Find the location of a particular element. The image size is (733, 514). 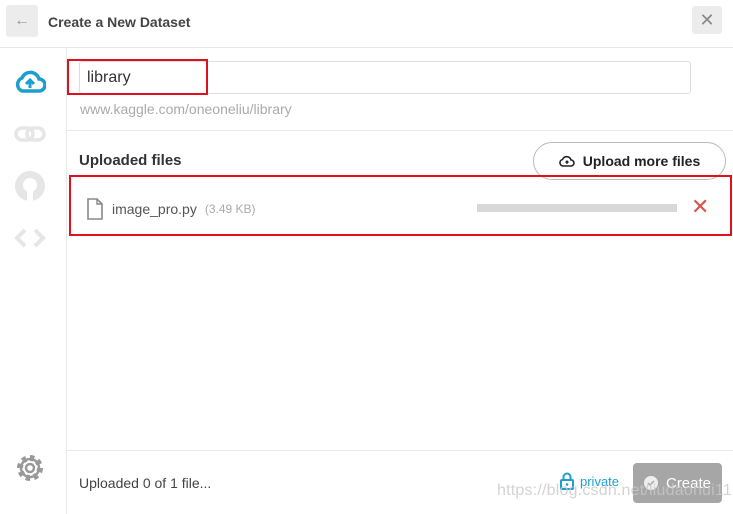

remove-file-button: ✕ is located at coordinates (700, 207).